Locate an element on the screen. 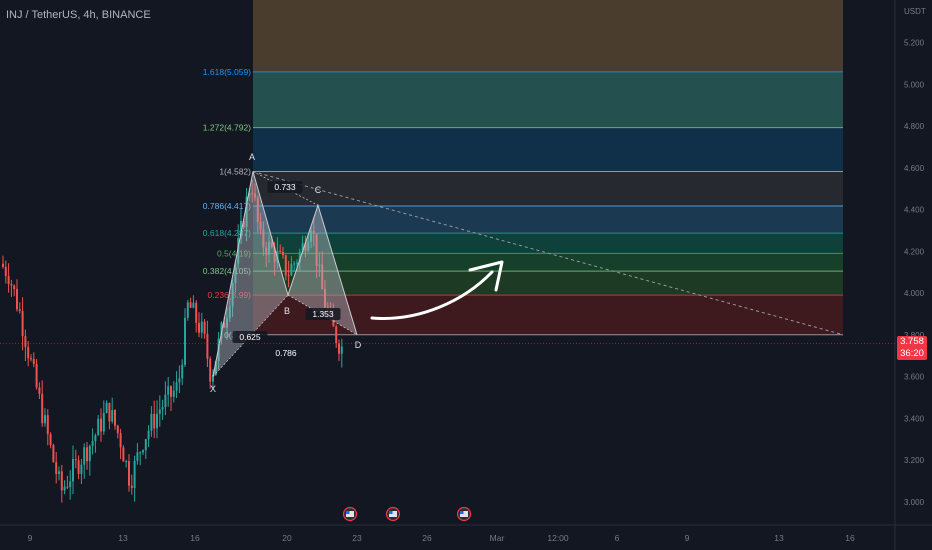  pattern-point-d: D is located at coordinates (358, 345).